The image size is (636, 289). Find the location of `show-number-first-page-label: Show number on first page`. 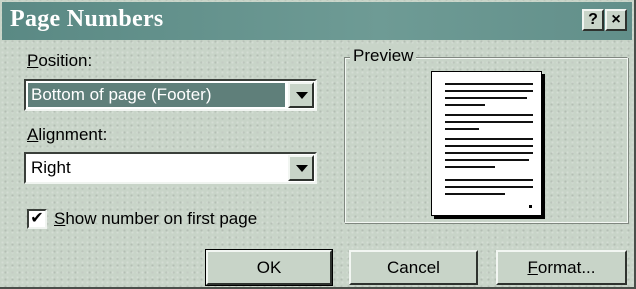

show-number-first-page-label: Show number on first page is located at coordinates (155, 219).